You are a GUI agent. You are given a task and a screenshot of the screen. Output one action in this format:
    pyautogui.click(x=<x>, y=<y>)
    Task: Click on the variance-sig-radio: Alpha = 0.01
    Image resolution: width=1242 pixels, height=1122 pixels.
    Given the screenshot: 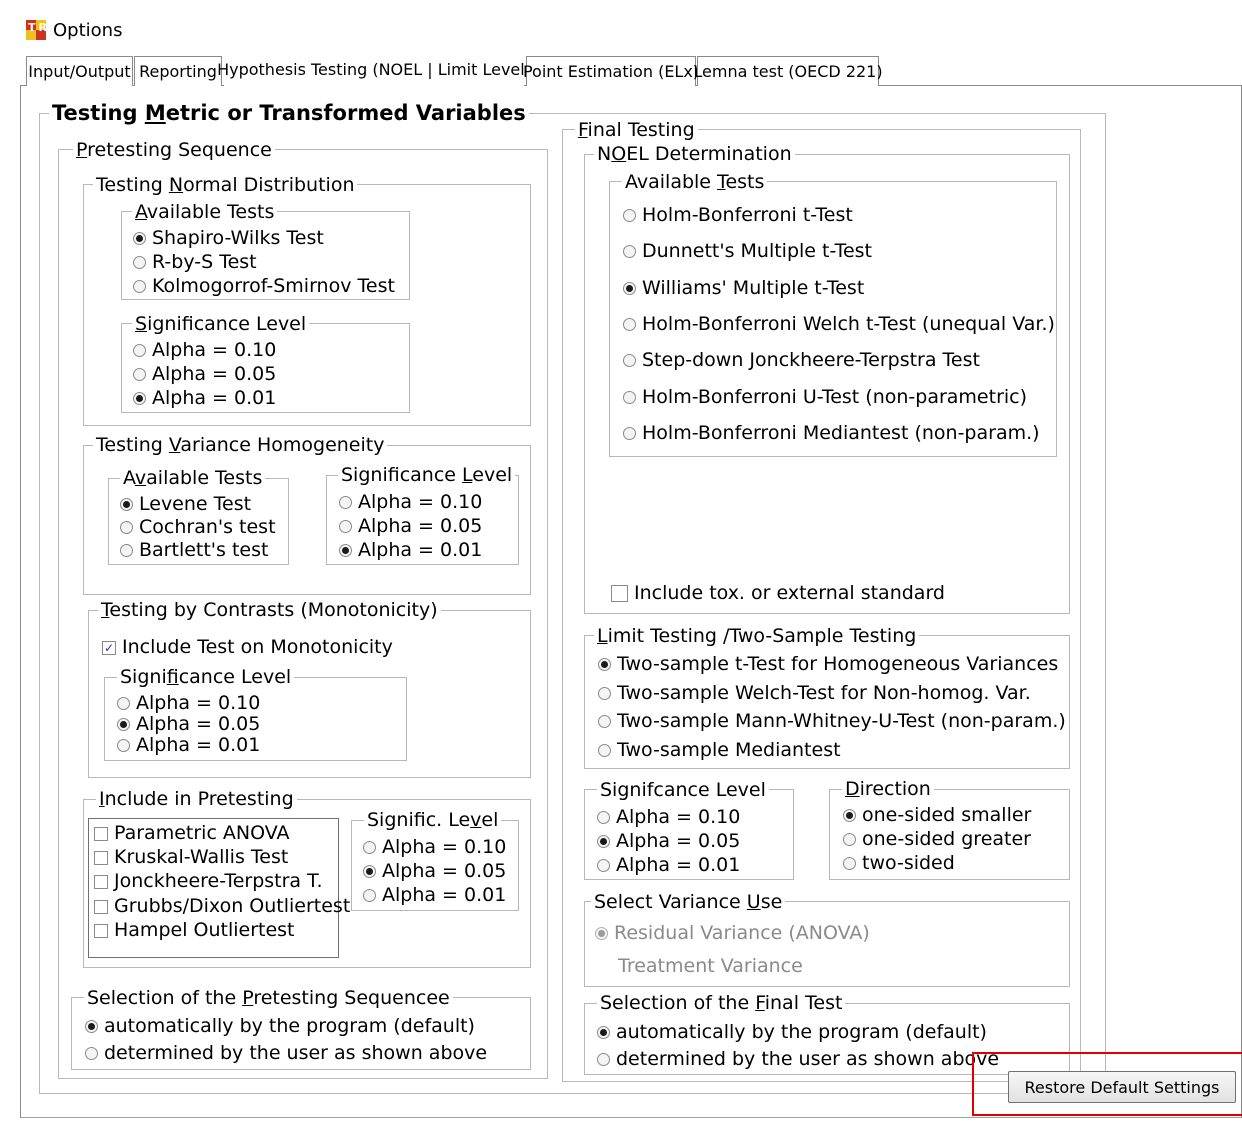 What is the action you would take?
    pyautogui.click(x=410, y=550)
    